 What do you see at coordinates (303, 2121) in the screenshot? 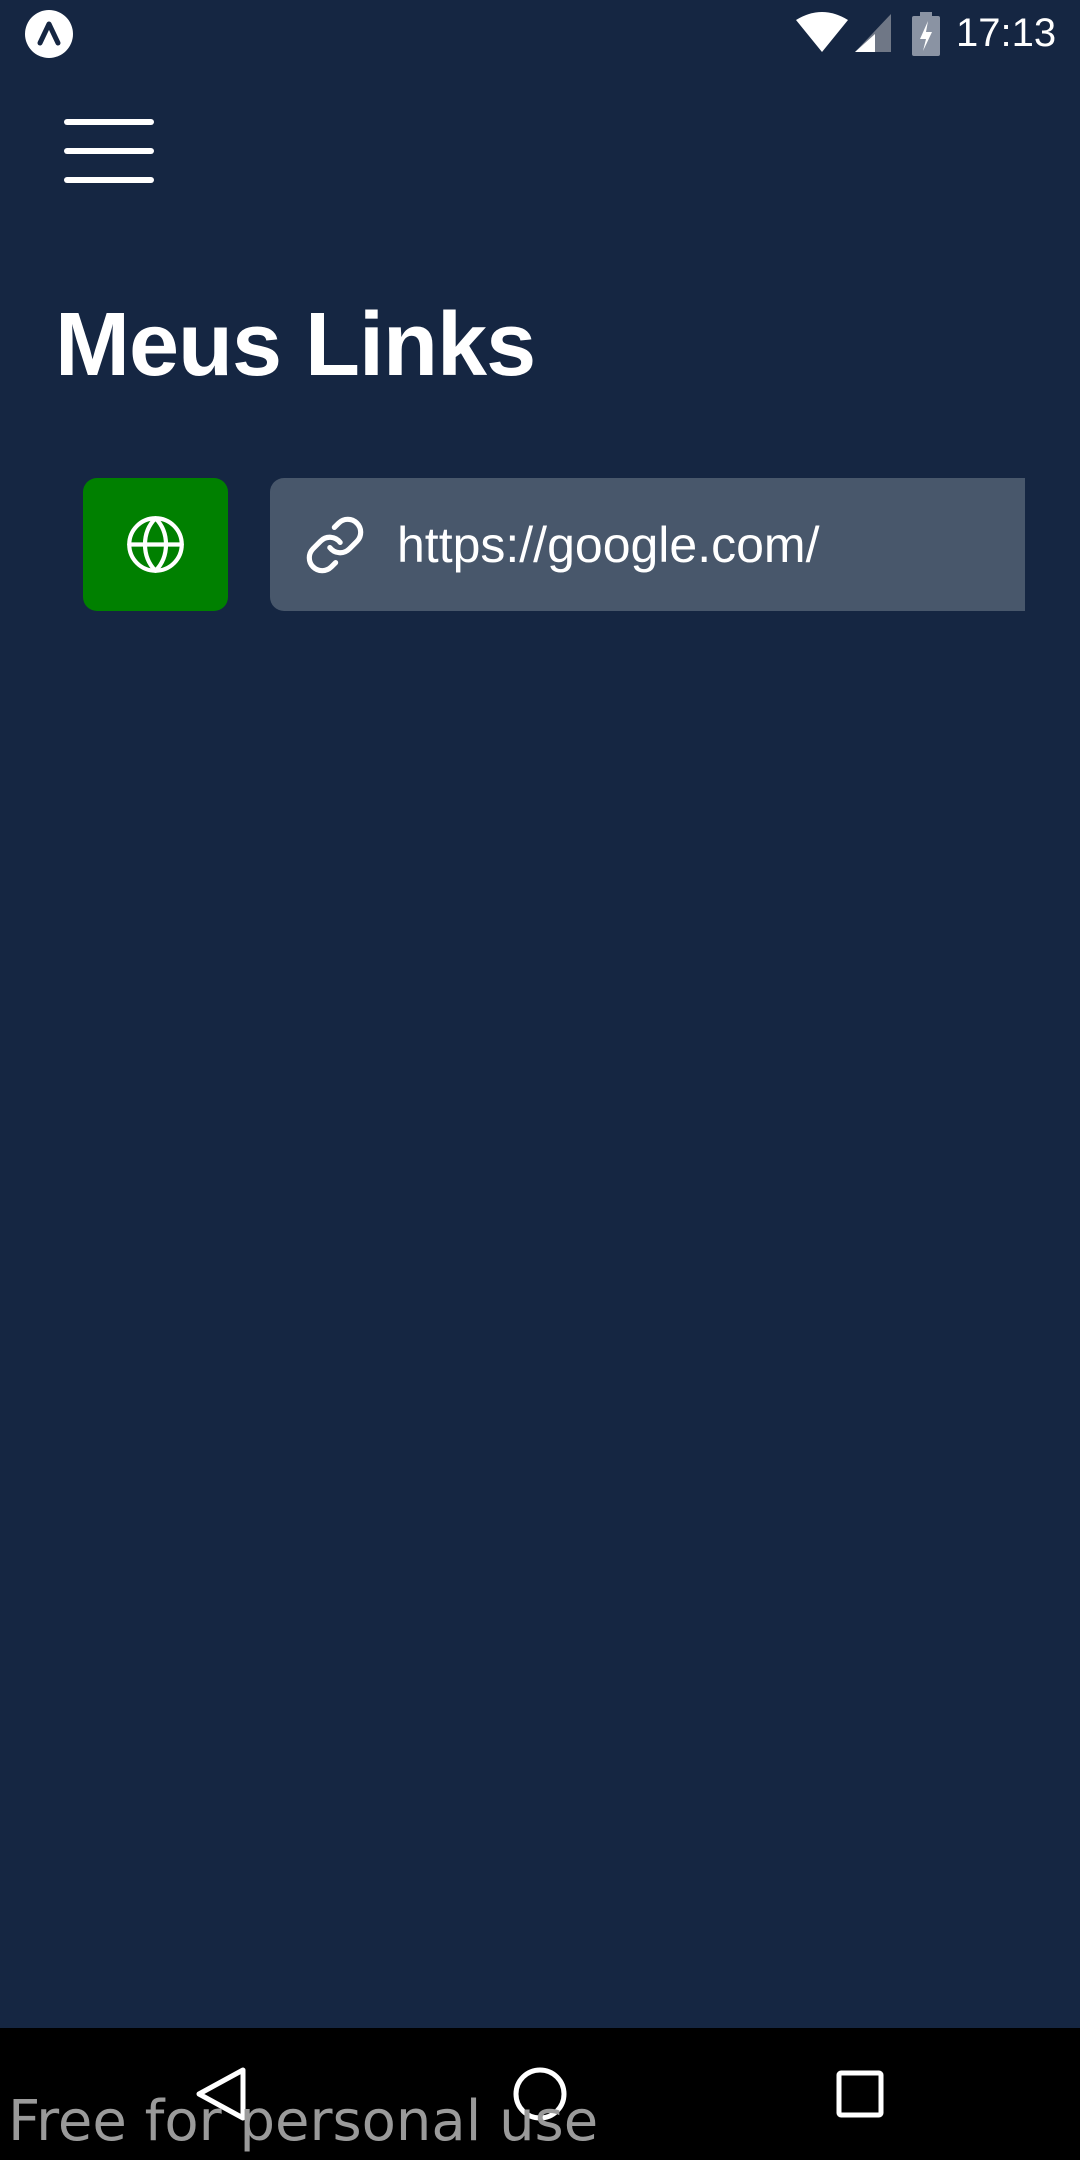
I see `watermark-text: Free for personal use` at bounding box center [303, 2121].